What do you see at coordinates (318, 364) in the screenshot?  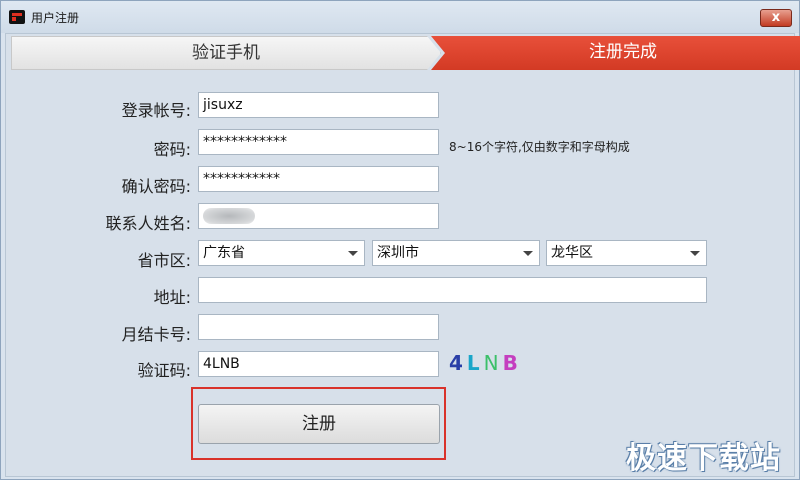 I see `captcha-input: 4LNB` at bounding box center [318, 364].